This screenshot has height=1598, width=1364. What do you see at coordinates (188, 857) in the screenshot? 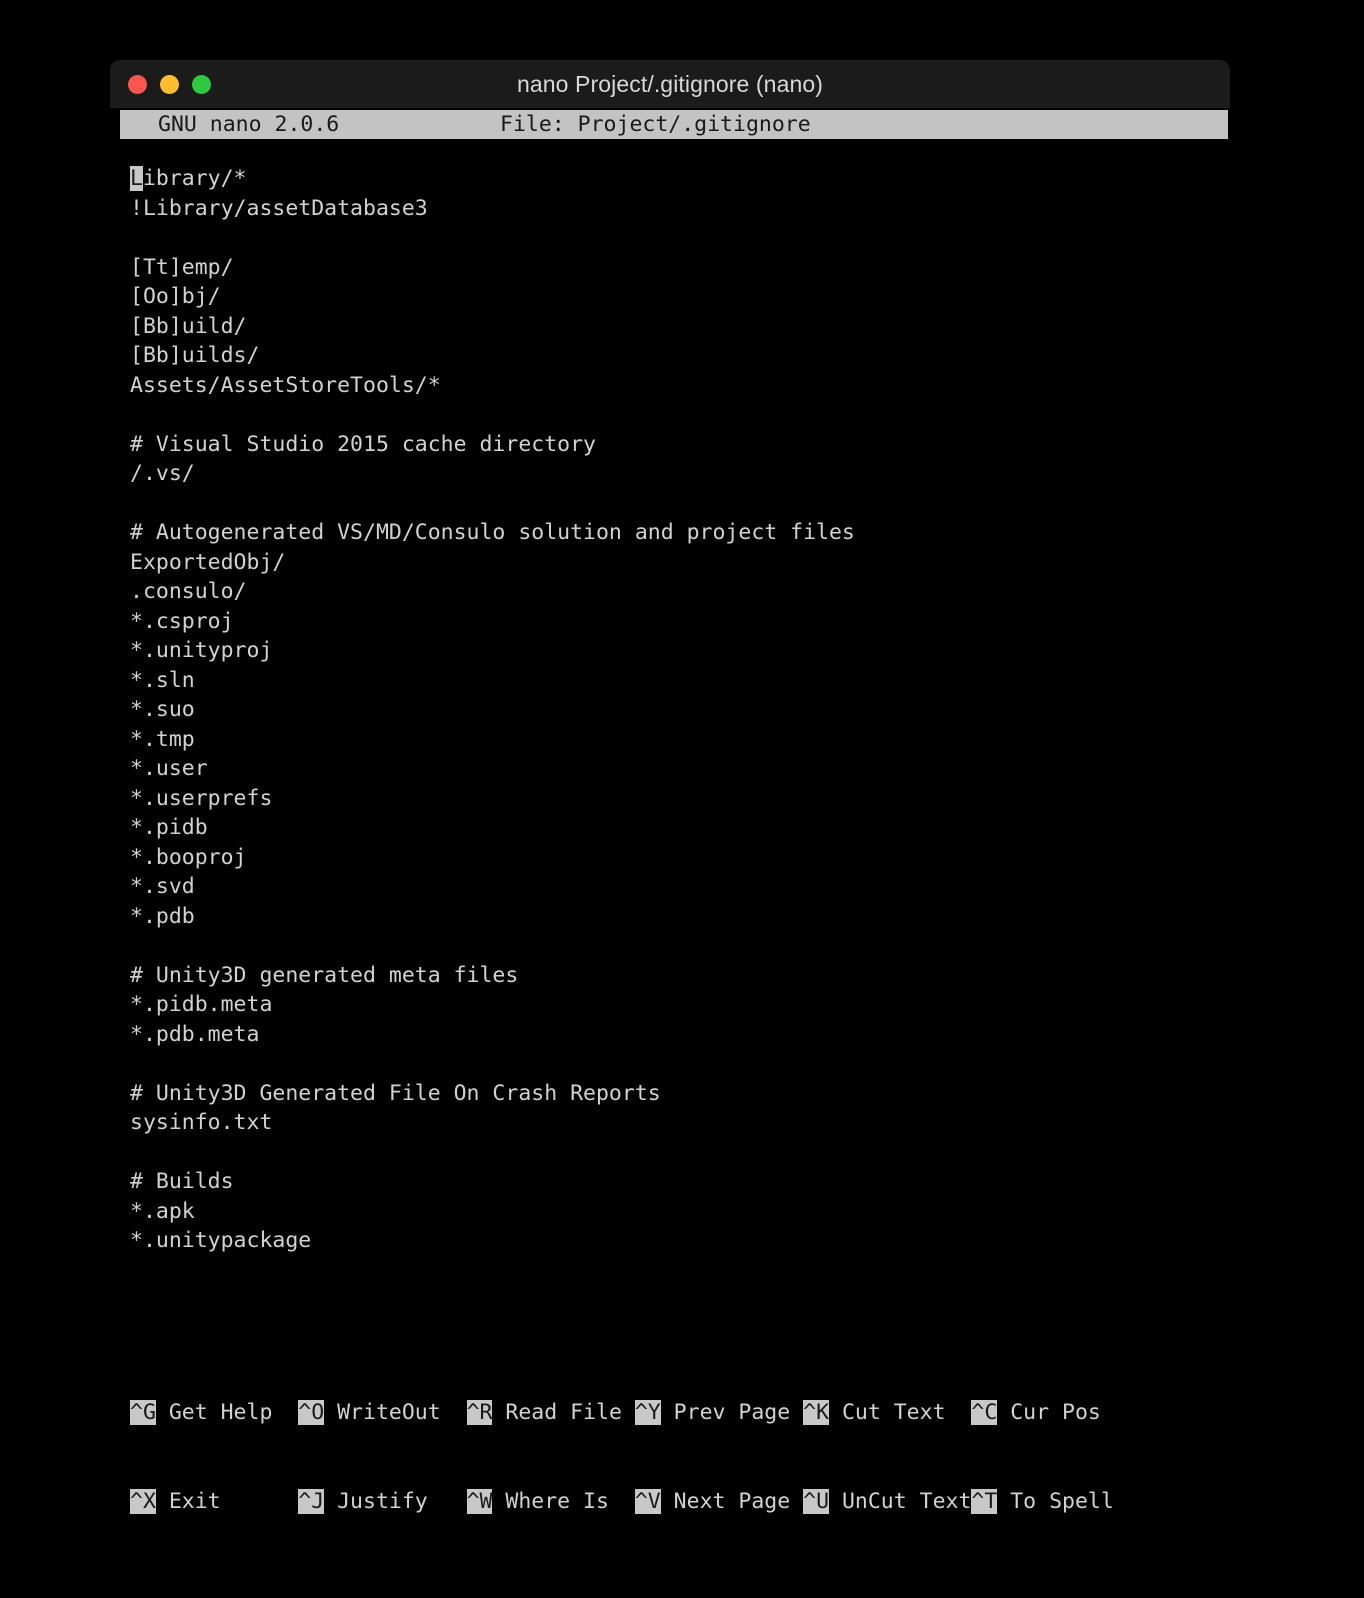
I see `editor-line: *.booproj` at bounding box center [188, 857].